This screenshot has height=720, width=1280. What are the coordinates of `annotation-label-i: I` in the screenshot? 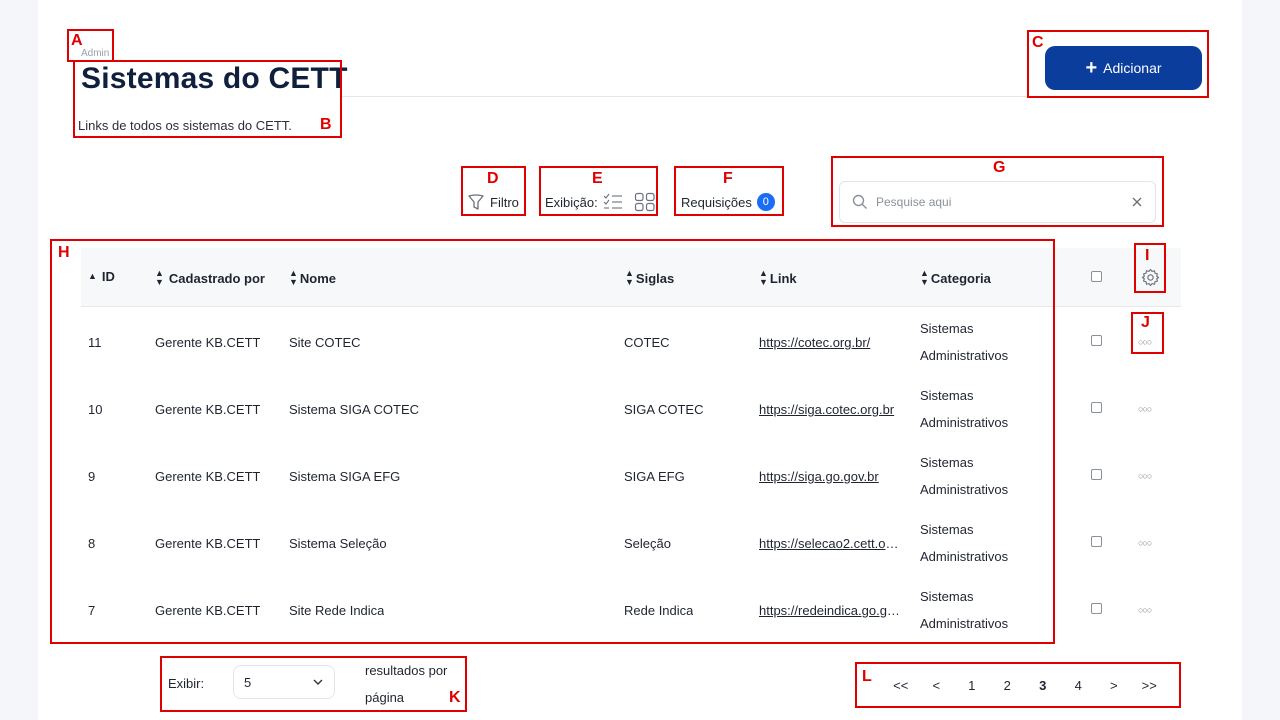 It's located at (1147, 255).